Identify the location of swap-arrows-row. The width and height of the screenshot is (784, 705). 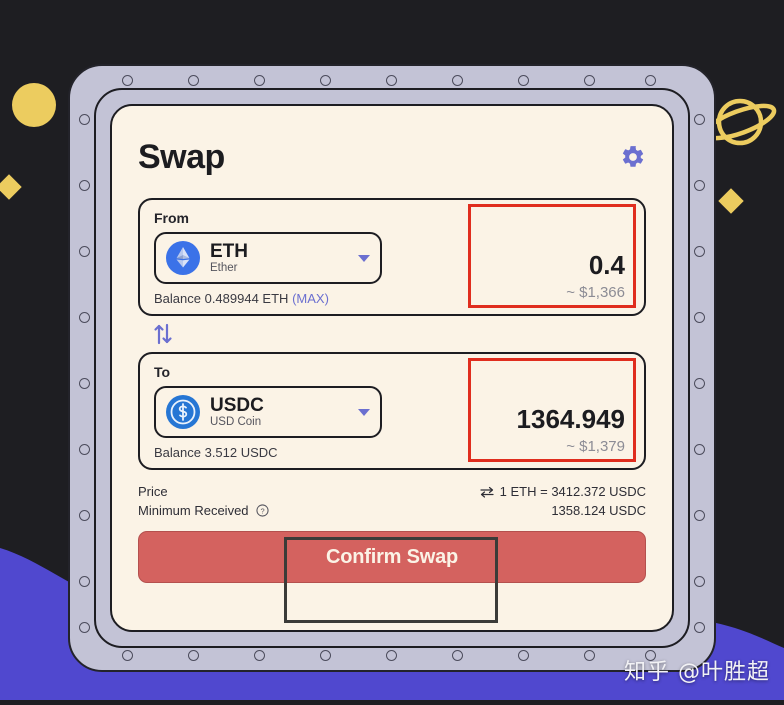
(392, 334).